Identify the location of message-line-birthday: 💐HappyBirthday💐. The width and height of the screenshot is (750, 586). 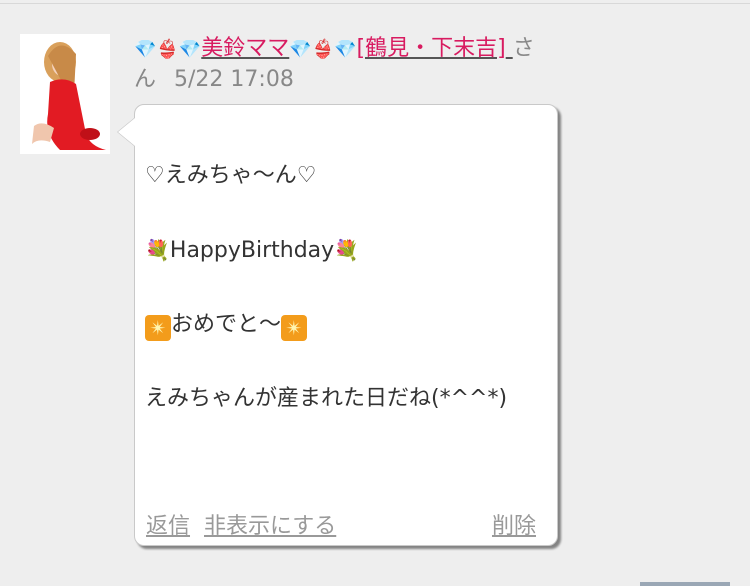
(342, 250).